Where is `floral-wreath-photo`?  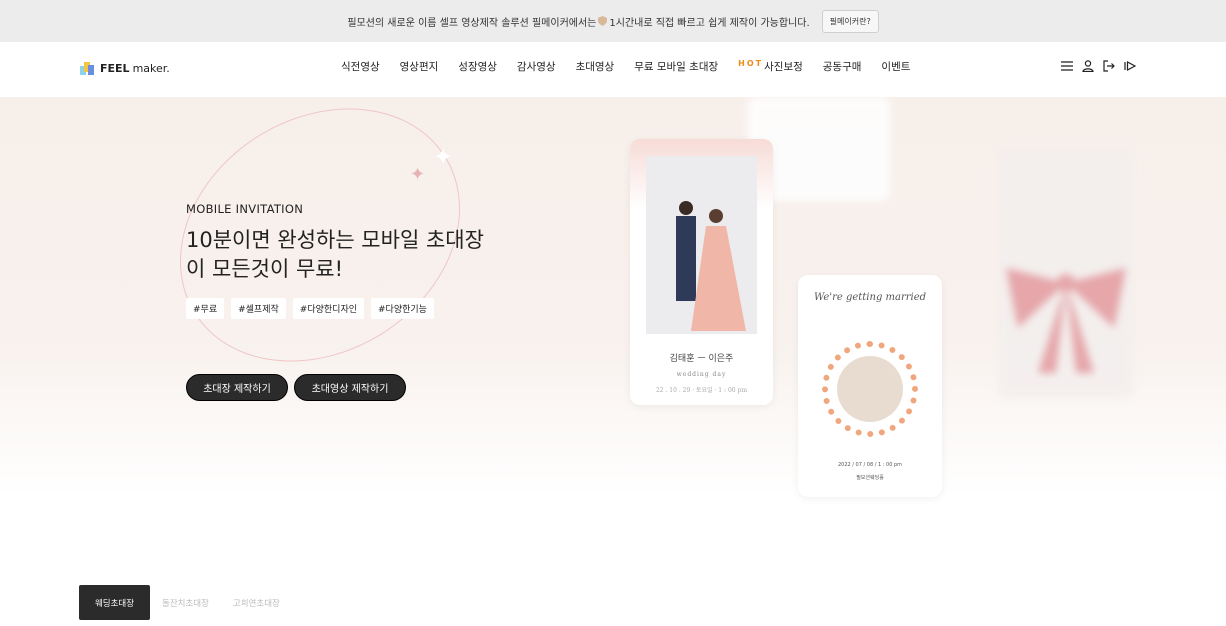 floral-wreath-photo is located at coordinates (870, 389).